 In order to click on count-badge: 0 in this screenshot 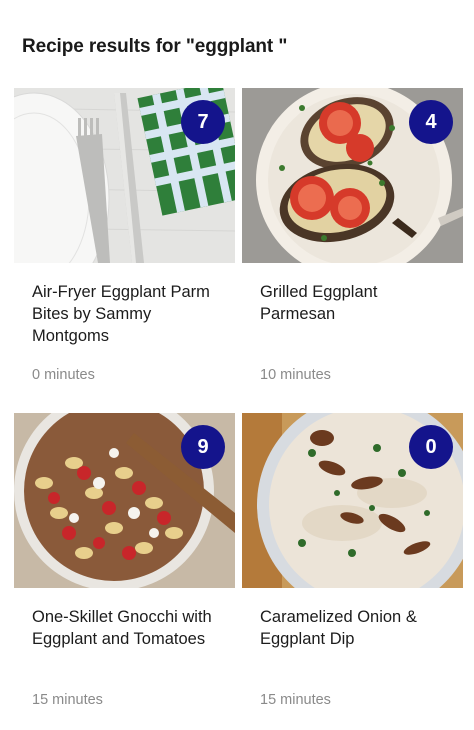, I will do `click(431, 447)`.